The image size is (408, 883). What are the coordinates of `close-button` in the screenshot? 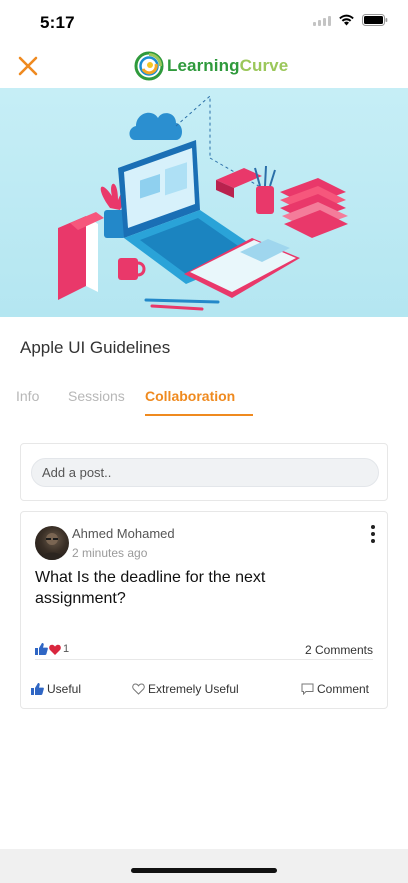 It's located at (28, 66).